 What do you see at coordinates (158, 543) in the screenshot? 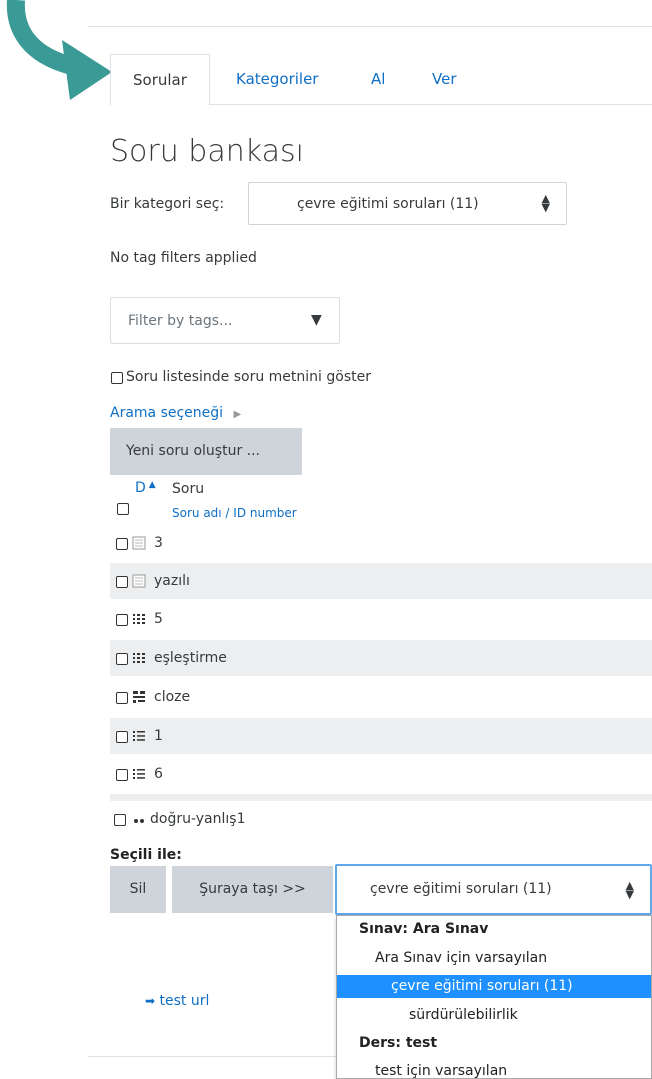
I see `question-name: 3` at bounding box center [158, 543].